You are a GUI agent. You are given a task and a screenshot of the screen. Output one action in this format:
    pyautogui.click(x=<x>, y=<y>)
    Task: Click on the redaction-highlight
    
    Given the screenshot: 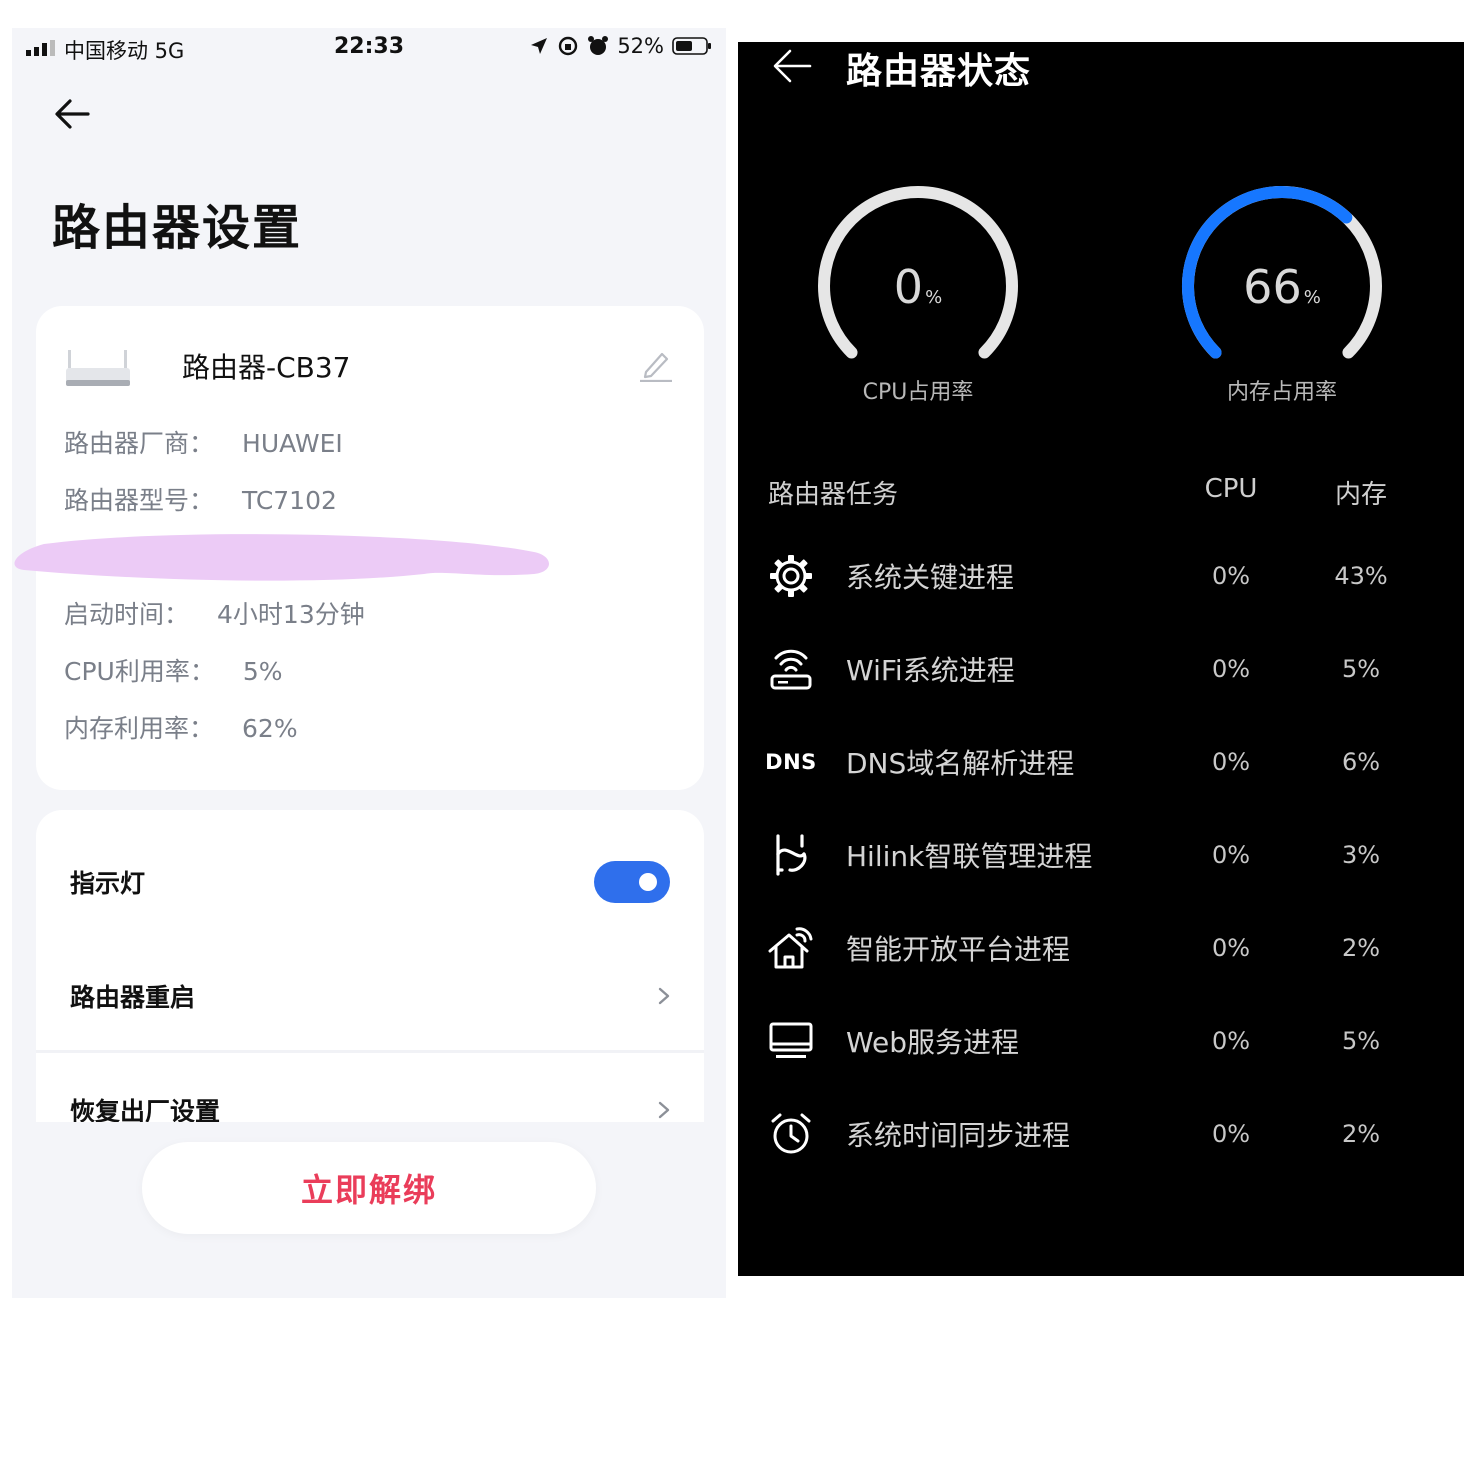 What is the action you would take?
    pyautogui.click(x=281, y=557)
    